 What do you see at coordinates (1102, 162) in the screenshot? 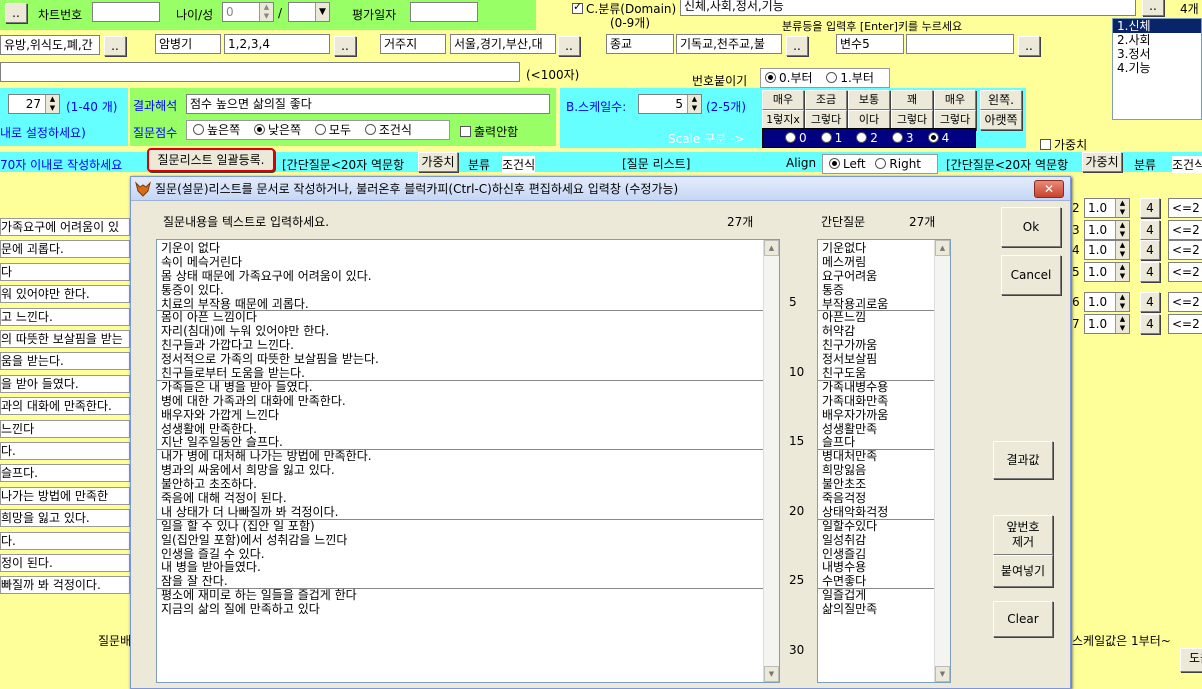
I see `right-weight-button: 가중치` at bounding box center [1102, 162].